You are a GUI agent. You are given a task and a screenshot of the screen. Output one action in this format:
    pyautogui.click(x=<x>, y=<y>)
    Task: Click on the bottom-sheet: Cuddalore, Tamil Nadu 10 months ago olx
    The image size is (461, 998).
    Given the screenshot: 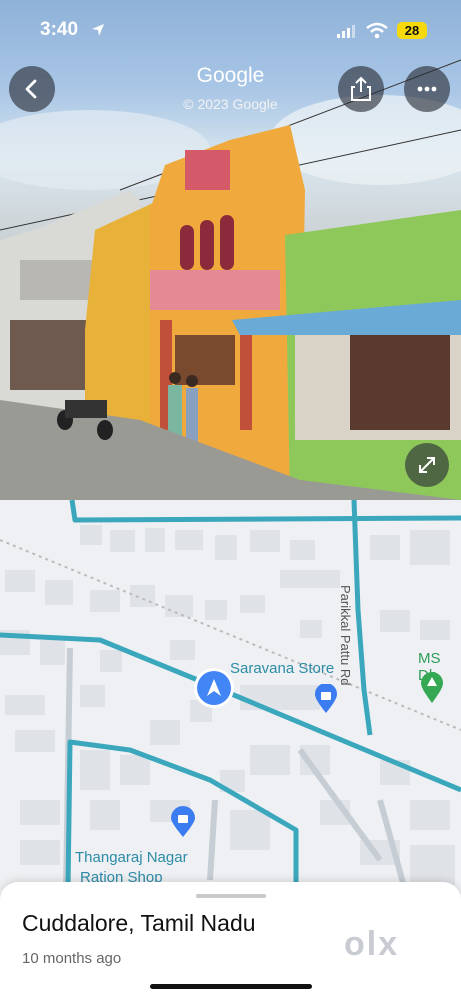 What is the action you would take?
    pyautogui.click(x=230, y=940)
    